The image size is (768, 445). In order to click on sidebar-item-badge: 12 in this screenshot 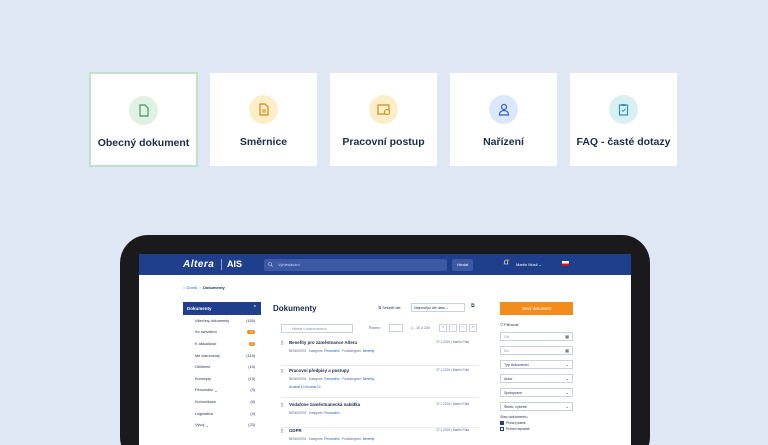, I will do `click(251, 332)`.